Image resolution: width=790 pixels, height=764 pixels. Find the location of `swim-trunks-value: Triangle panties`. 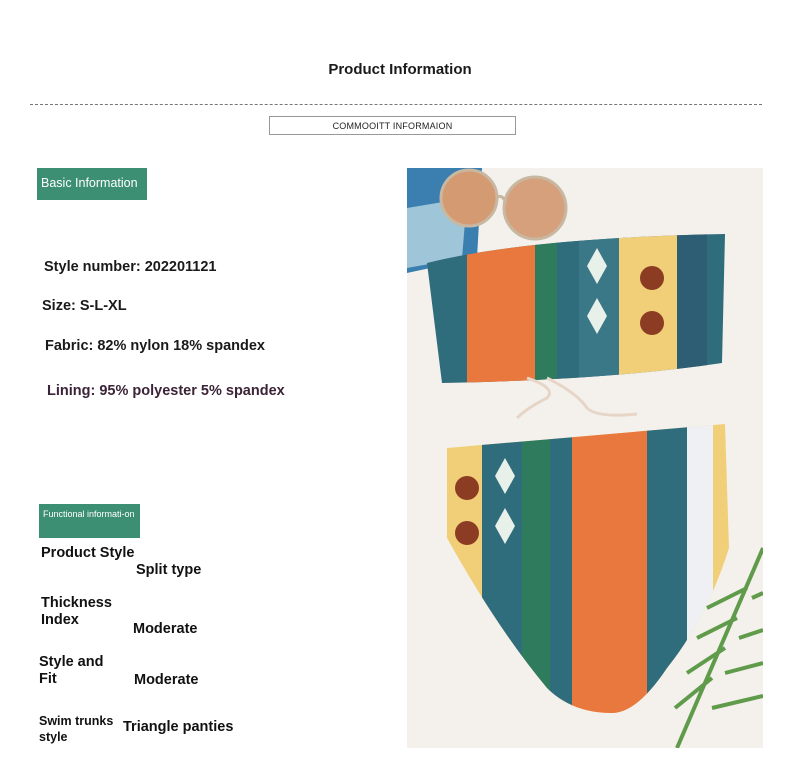

swim-trunks-value: Triangle panties is located at coordinates (178, 727).